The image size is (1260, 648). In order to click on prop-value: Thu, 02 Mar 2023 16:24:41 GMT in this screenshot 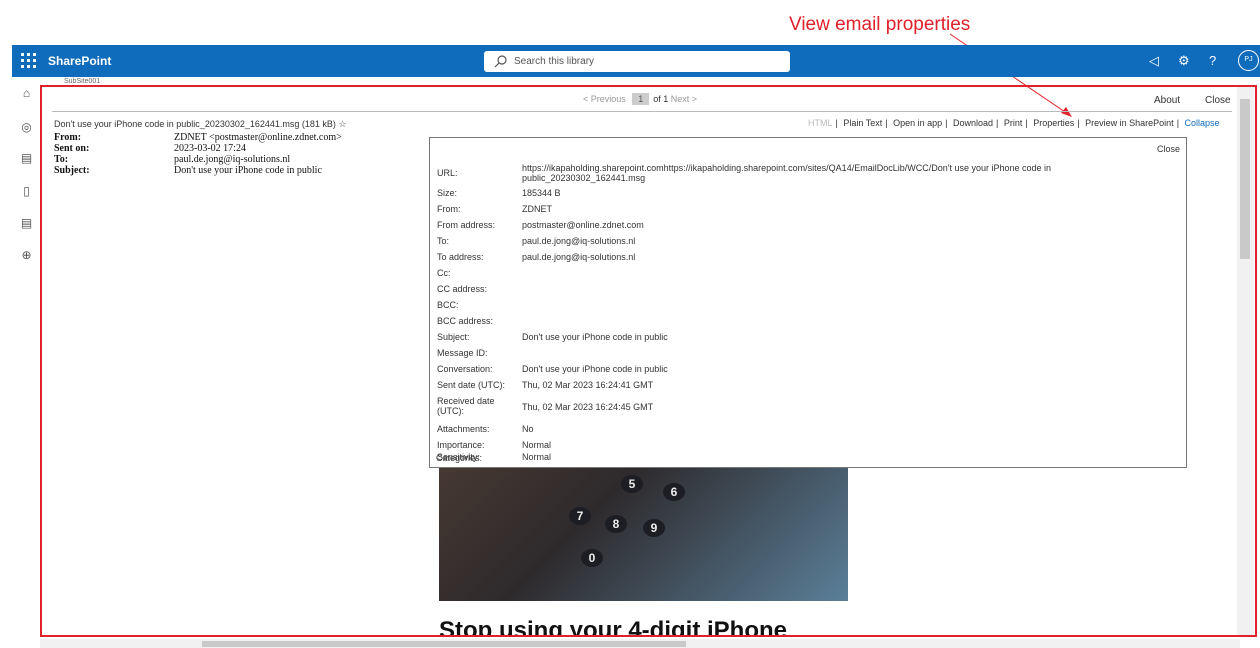, I will do `click(588, 385)`.